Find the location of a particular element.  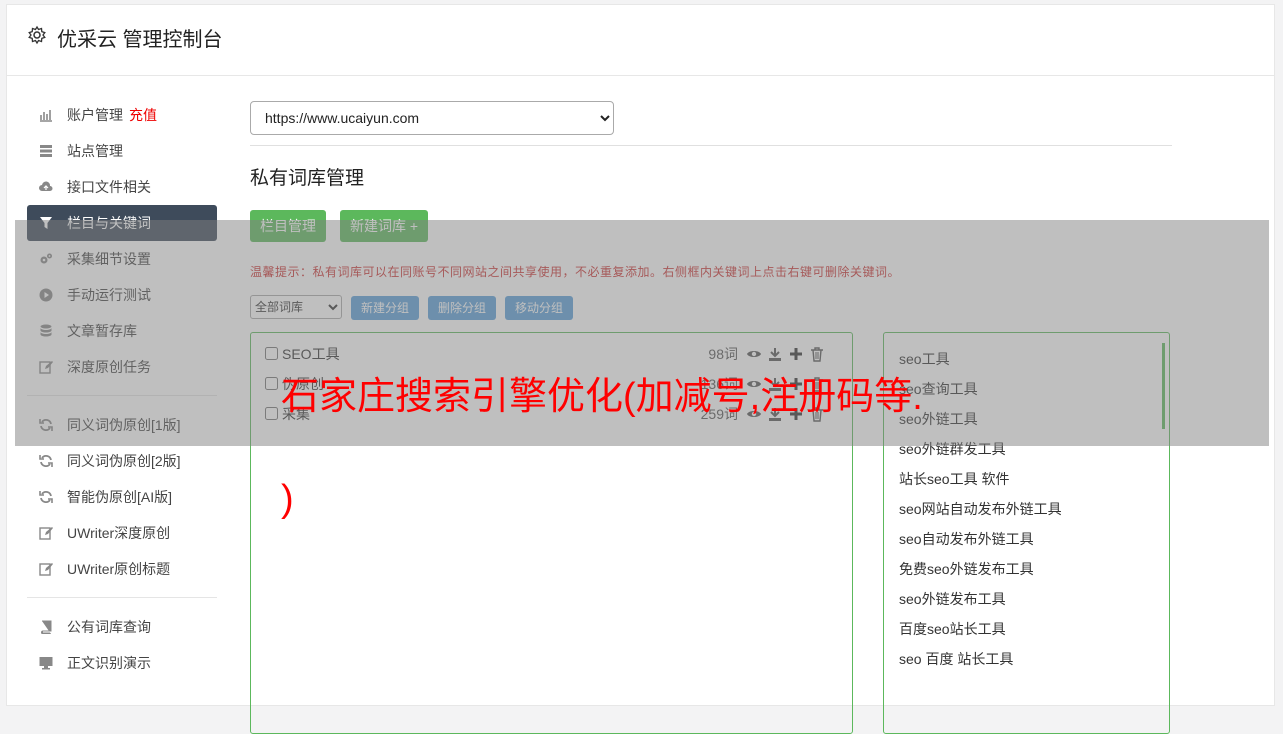

bar-chart-icon is located at coordinates (46, 116).